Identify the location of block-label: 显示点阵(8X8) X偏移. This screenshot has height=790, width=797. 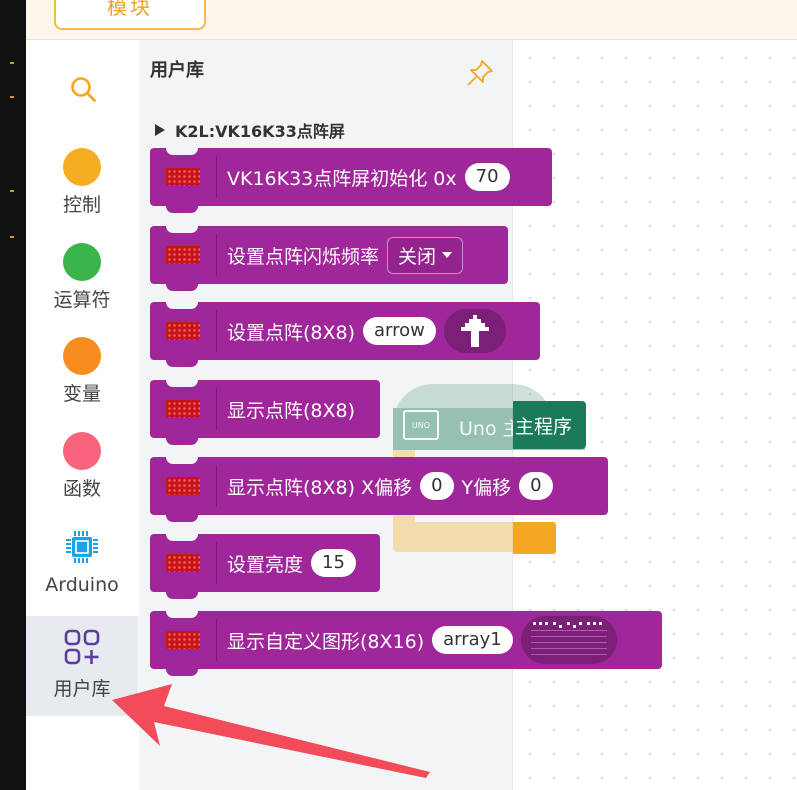
(320, 487).